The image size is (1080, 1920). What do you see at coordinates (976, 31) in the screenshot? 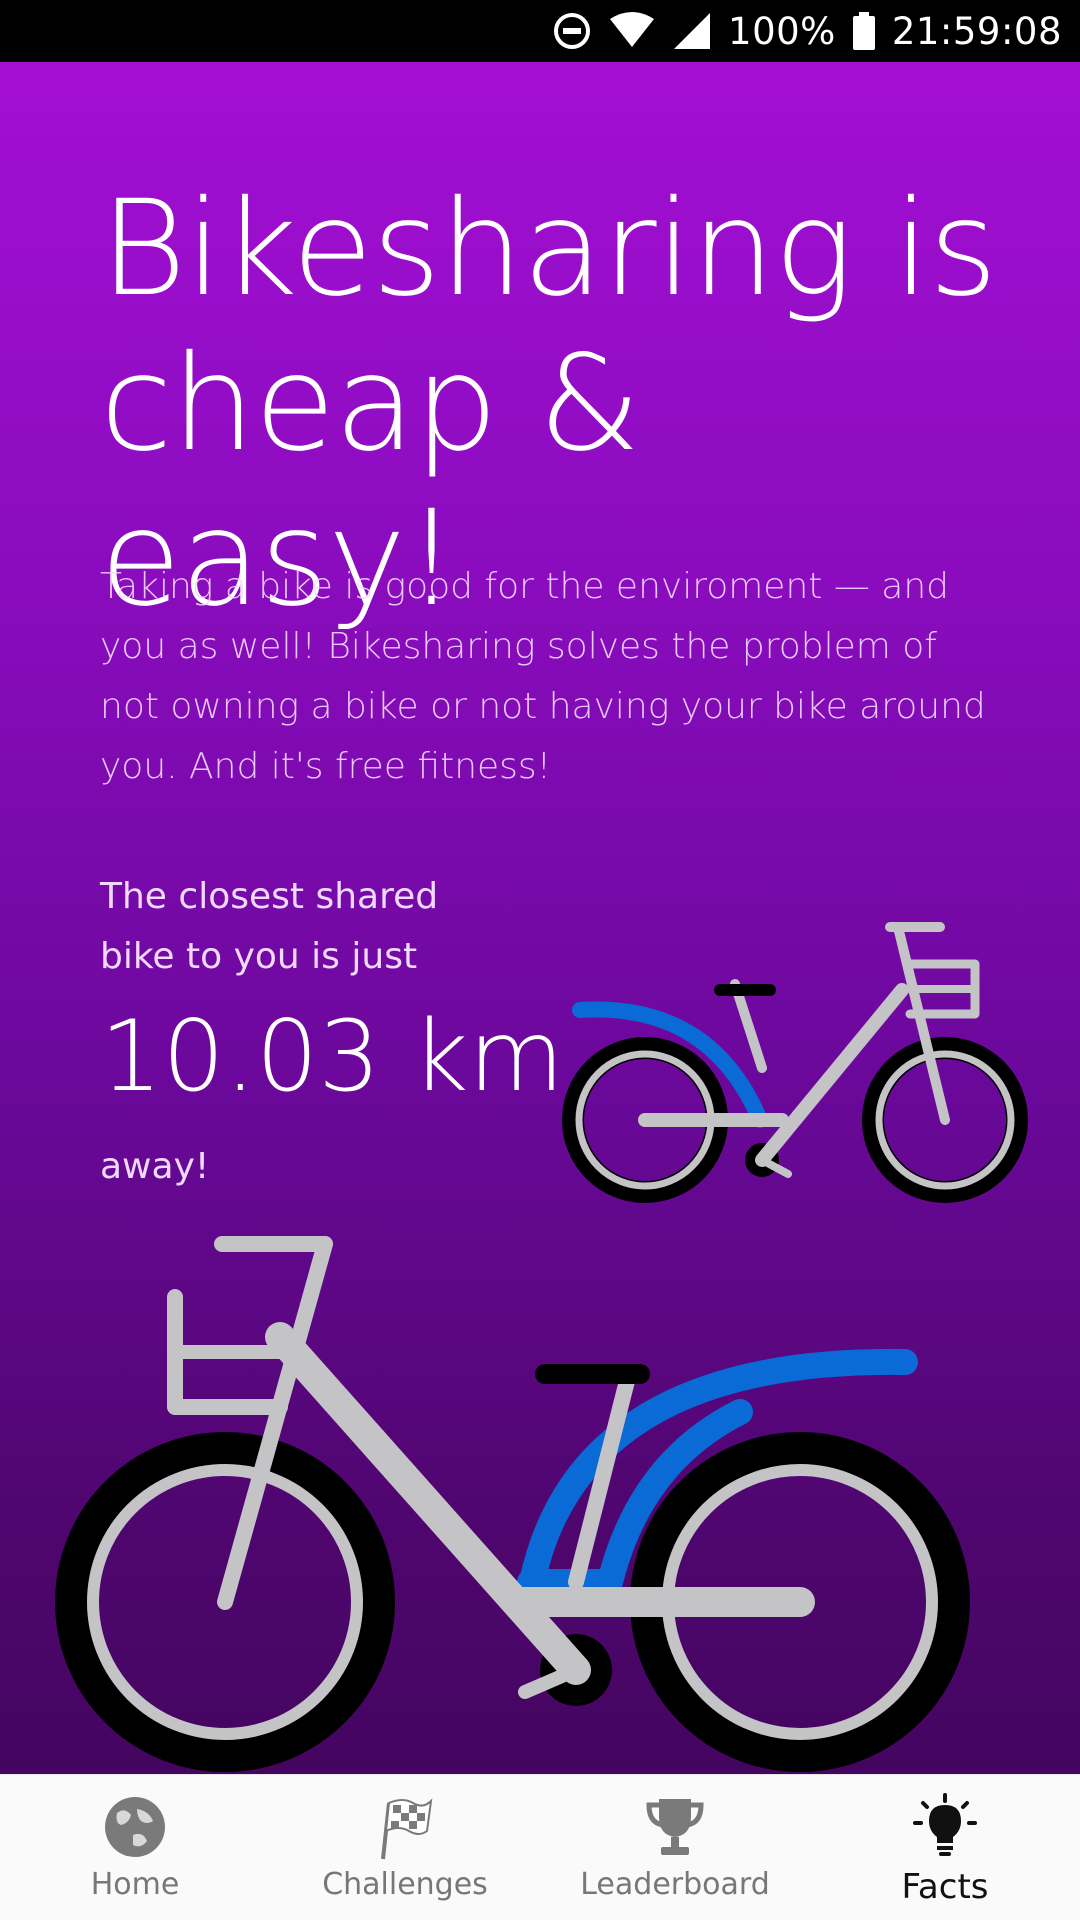
I see `clock: 21:59:08` at bounding box center [976, 31].